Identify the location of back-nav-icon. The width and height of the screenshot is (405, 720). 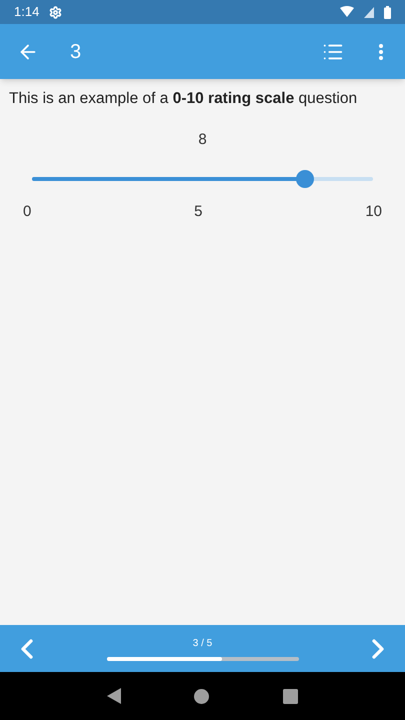
(113, 696).